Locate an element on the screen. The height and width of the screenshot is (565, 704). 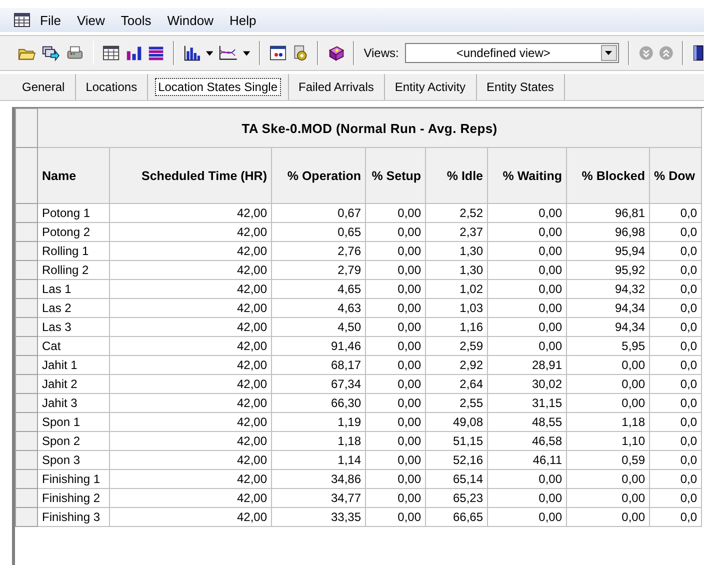
table-cell: Jahit 2 is located at coordinates (74, 384).